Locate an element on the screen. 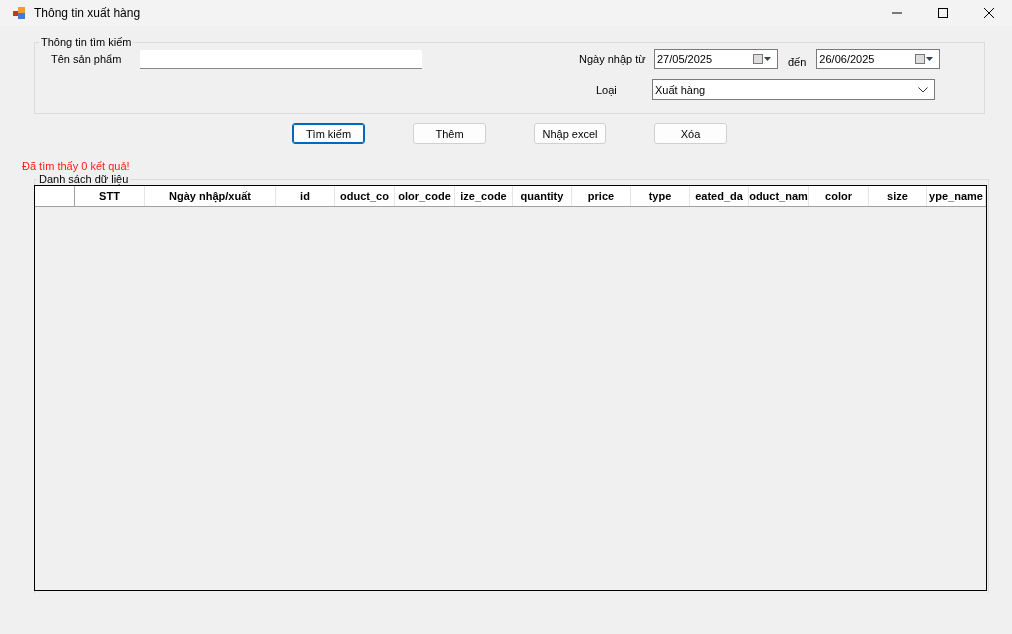 The width and height of the screenshot is (1012, 634). group-title: Danh sách dữ liệu is located at coordinates (84, 179).